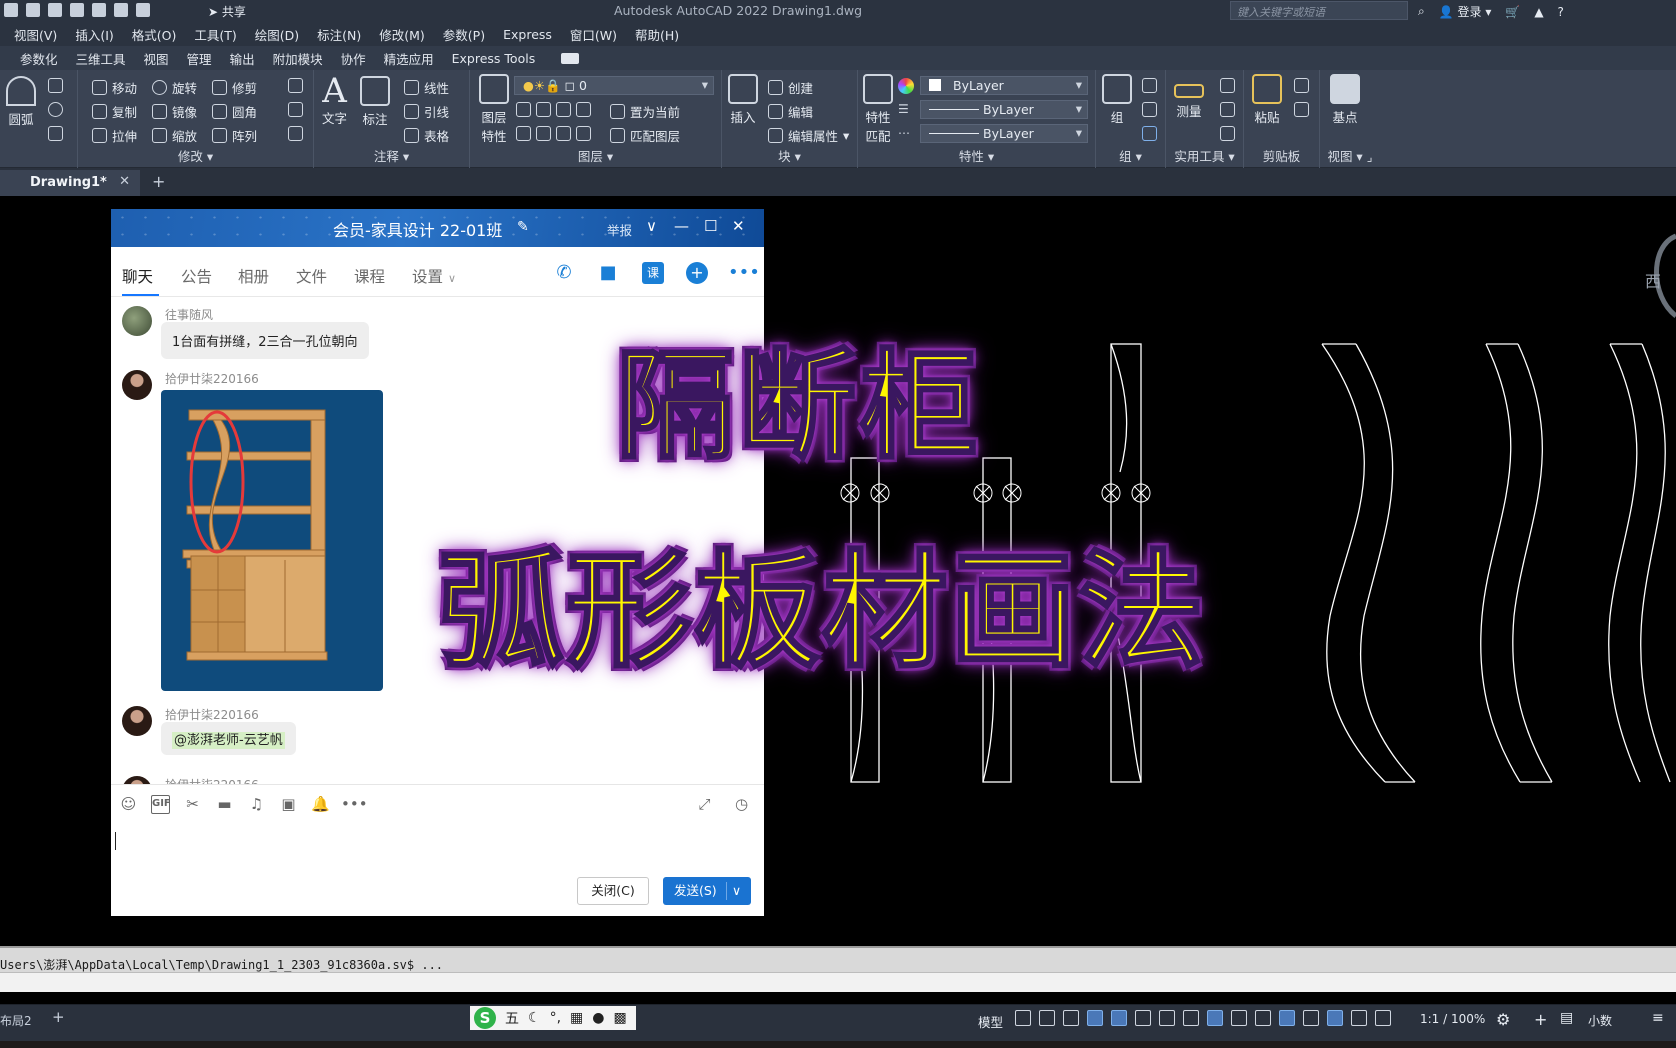  Describe the element at coordinates (124, 181) in the screenshot. I see `close-icon: ✕` at that location.